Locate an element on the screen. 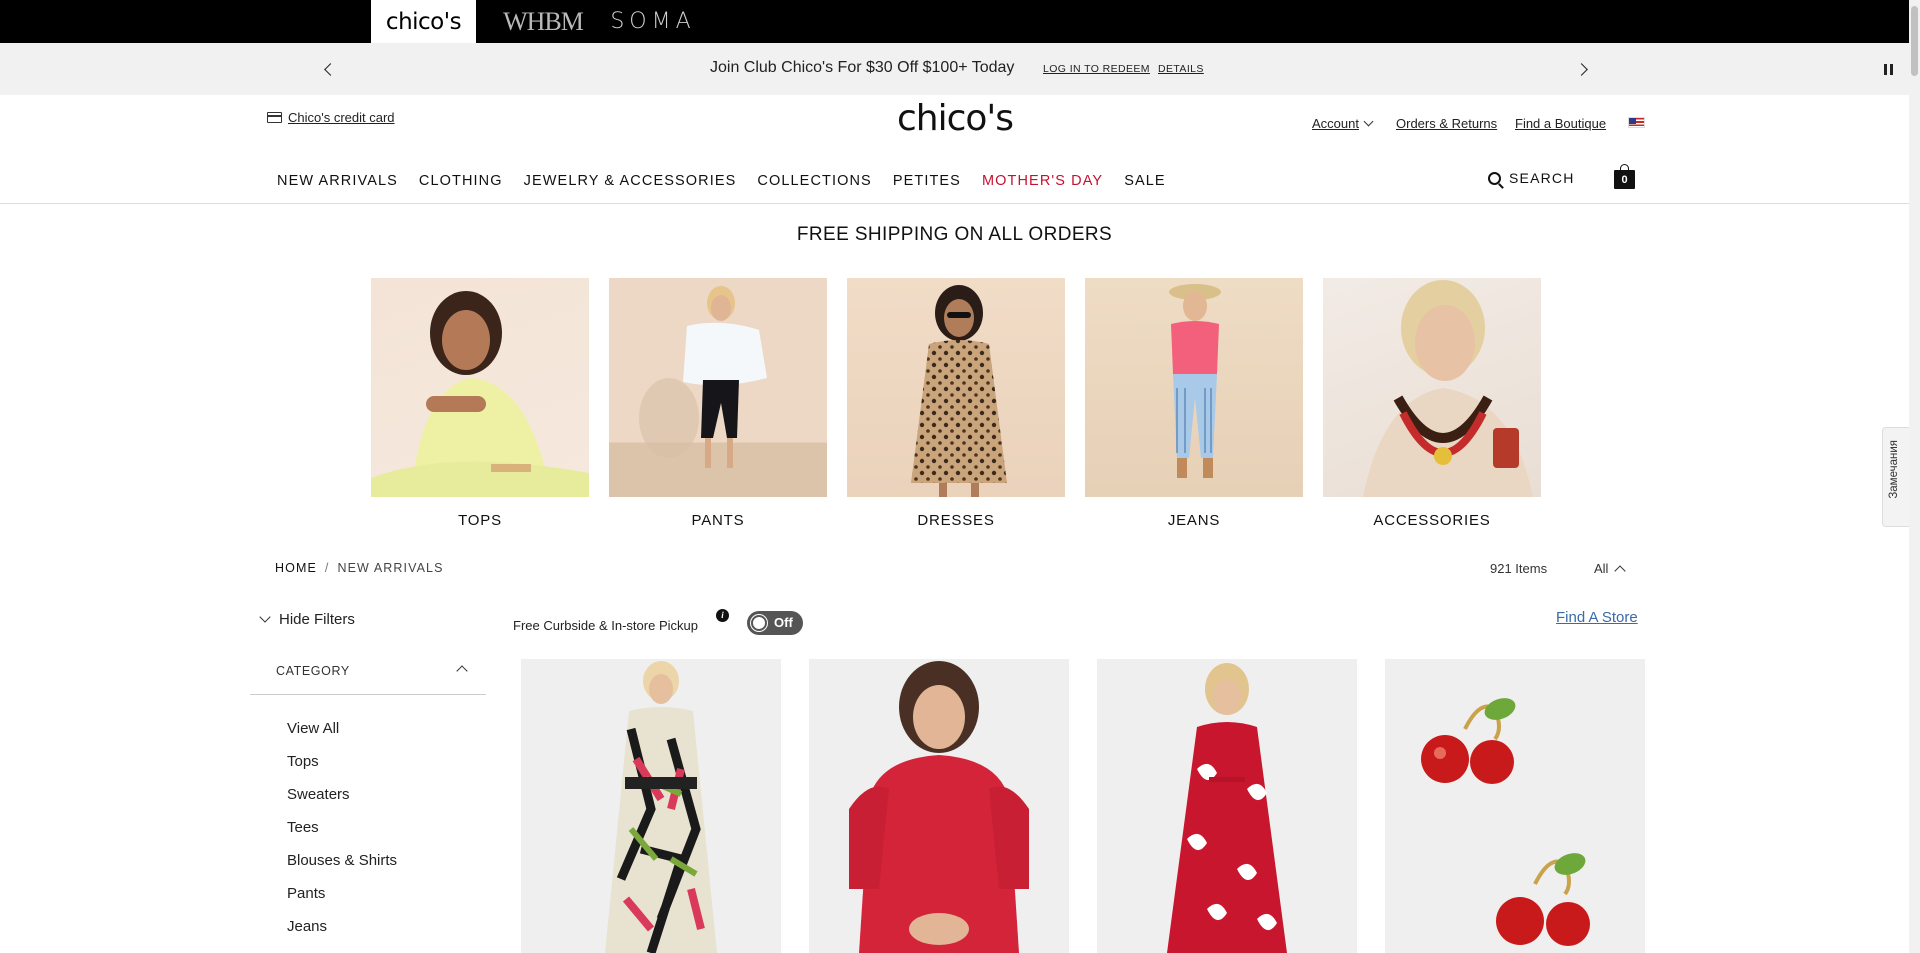  orders-returns-link: Orders & Returns is located at coordinates (1446, 123).